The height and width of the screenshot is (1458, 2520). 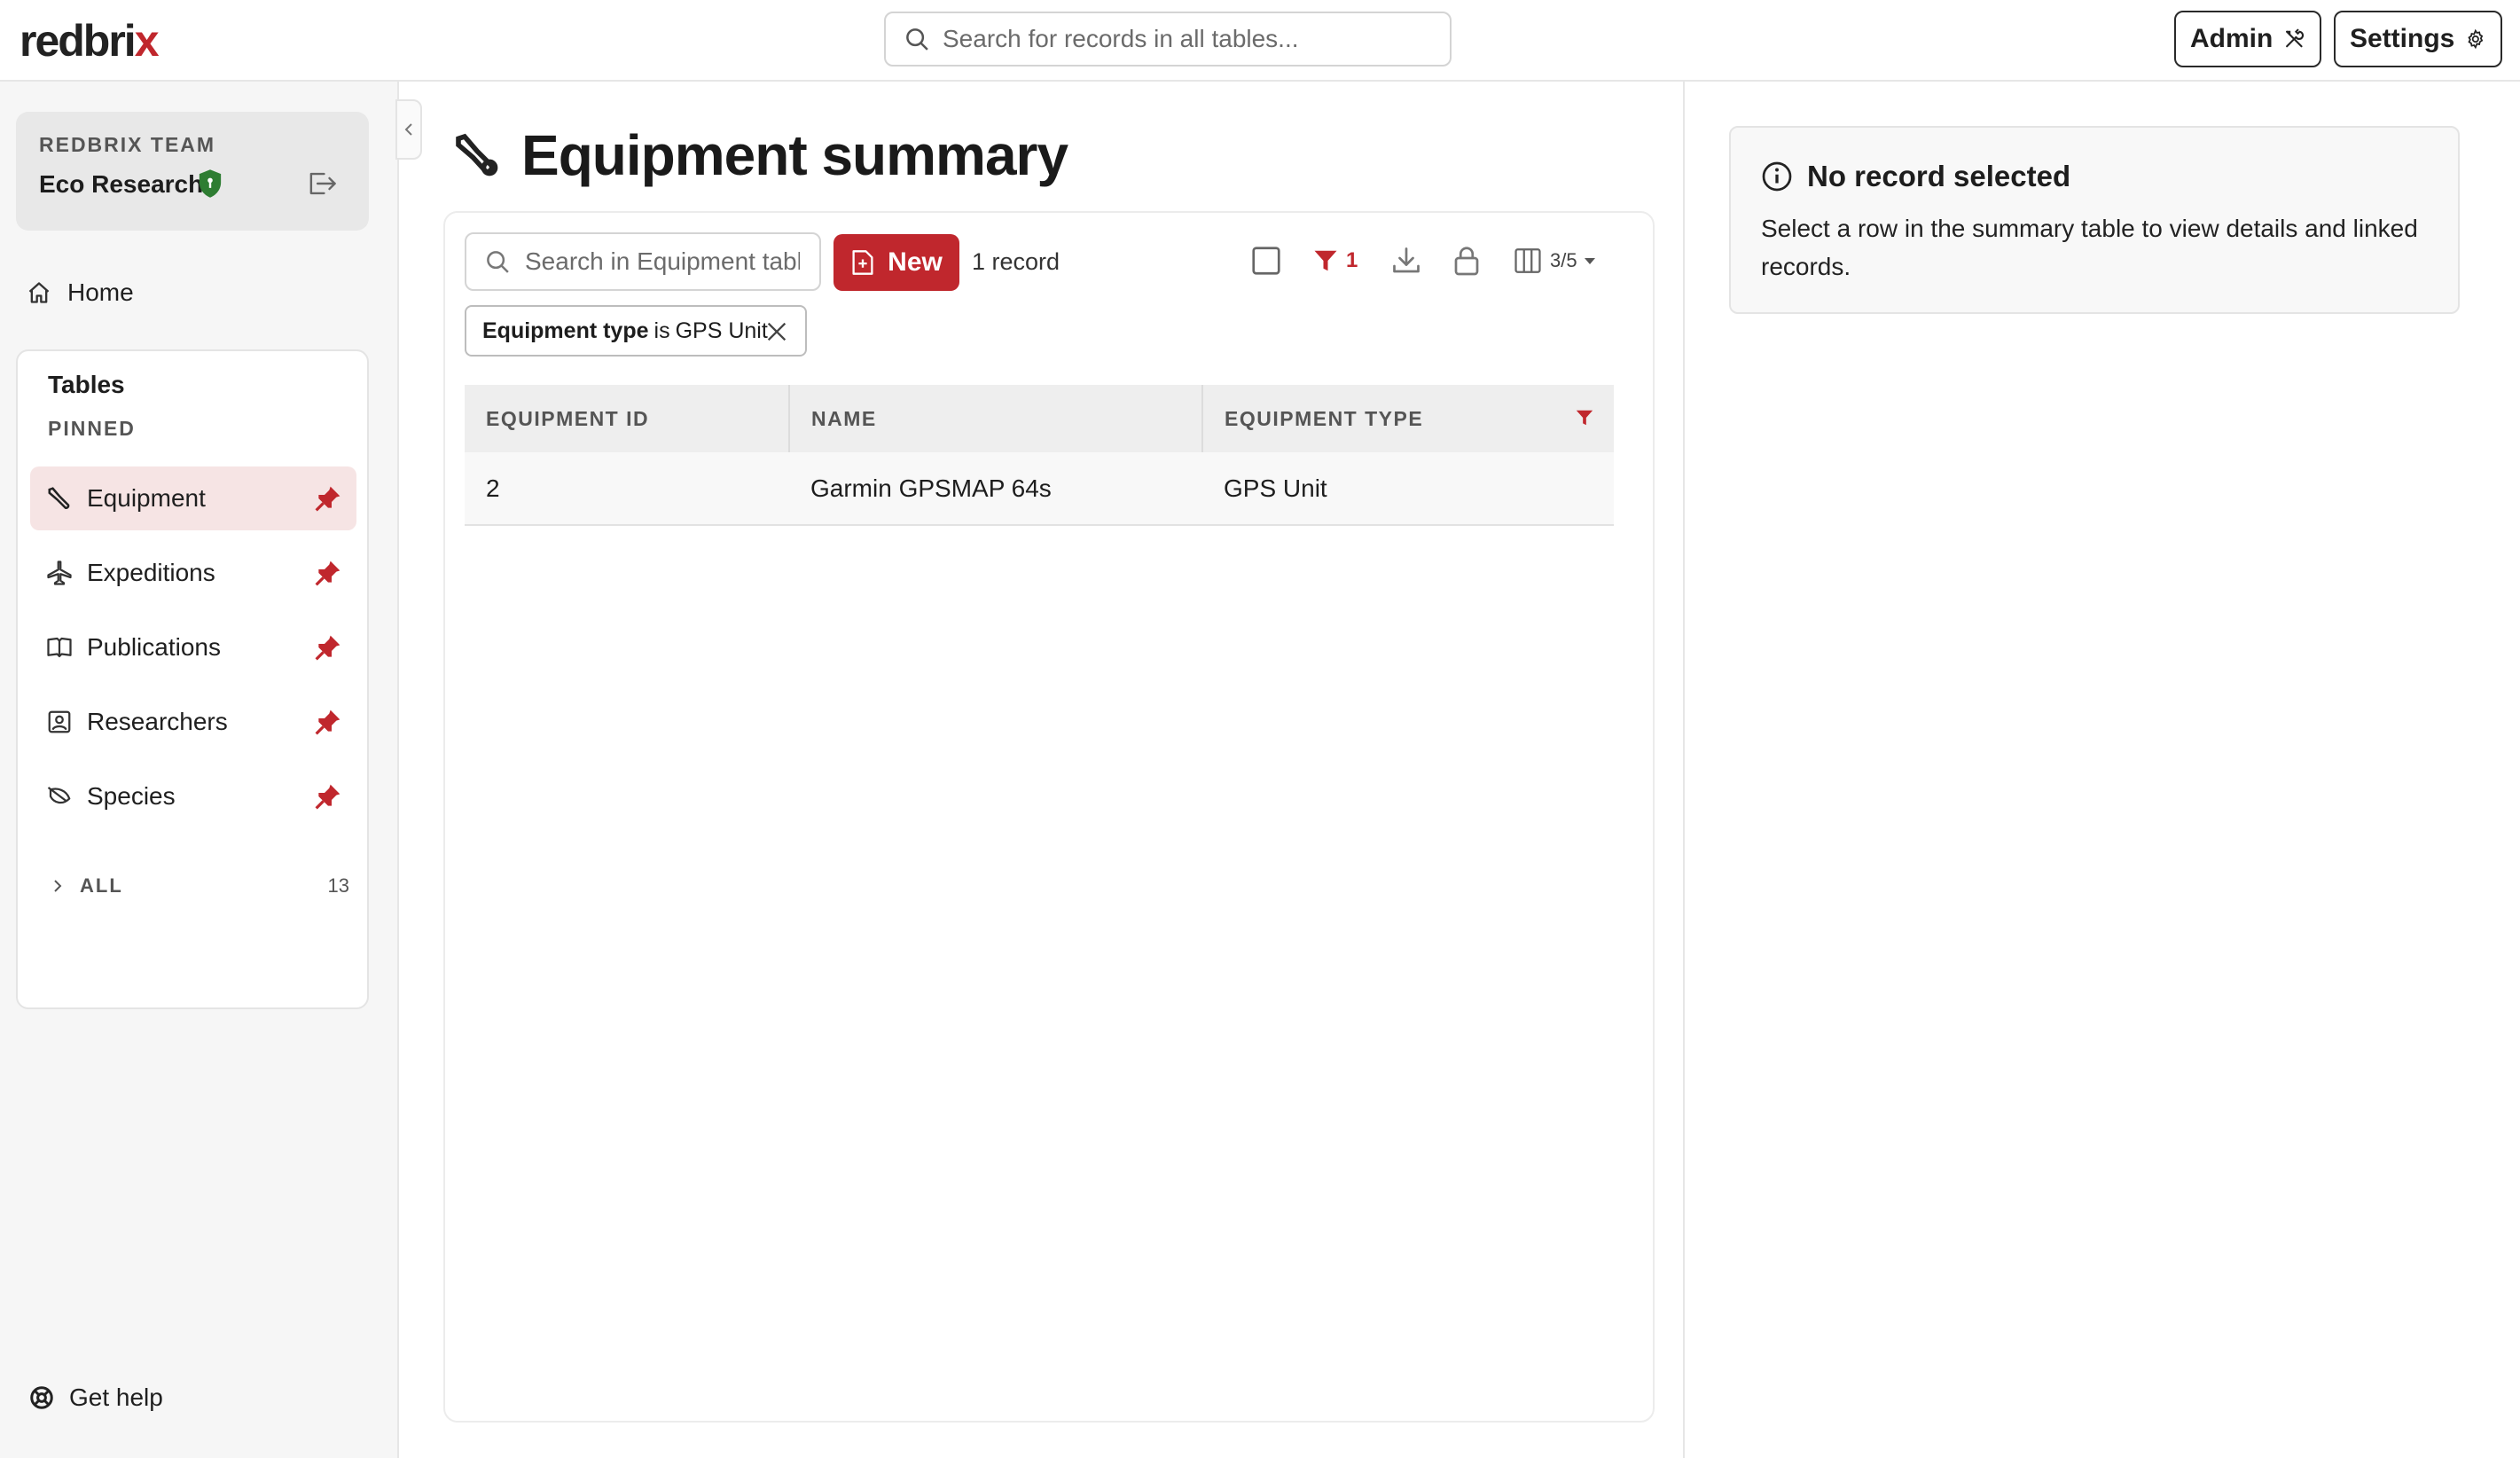 I want to click on lock-button, so click(x=1467, y=260).